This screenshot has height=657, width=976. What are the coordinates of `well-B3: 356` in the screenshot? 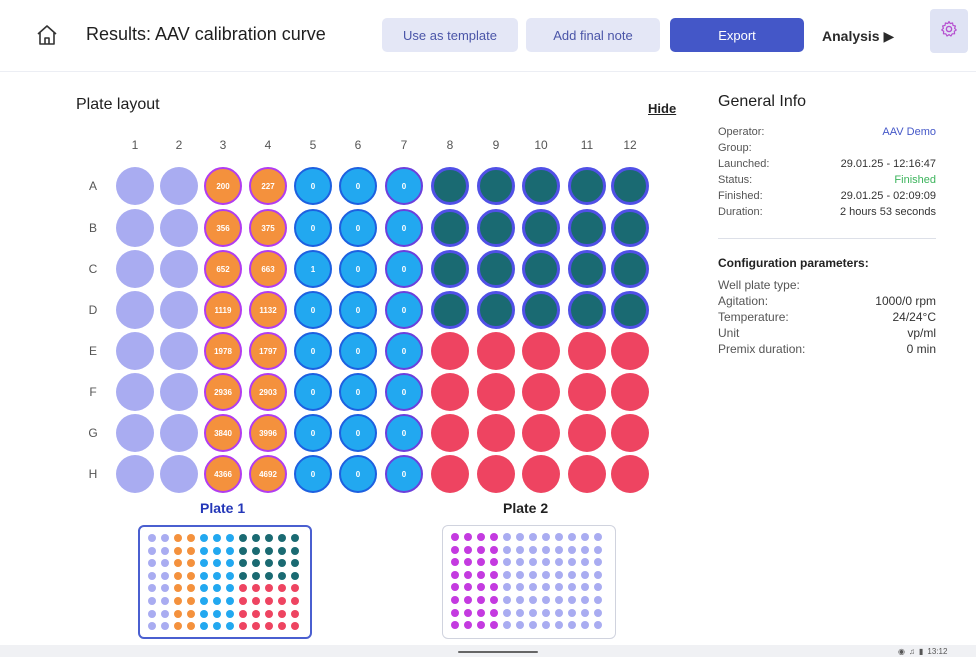 It's located at (223, 228).